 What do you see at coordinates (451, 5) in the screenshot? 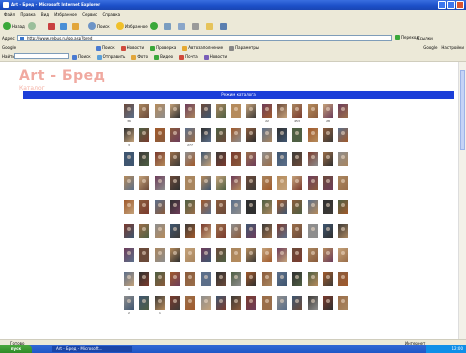
I see `maximize-button` at bounding box center [451, 5].